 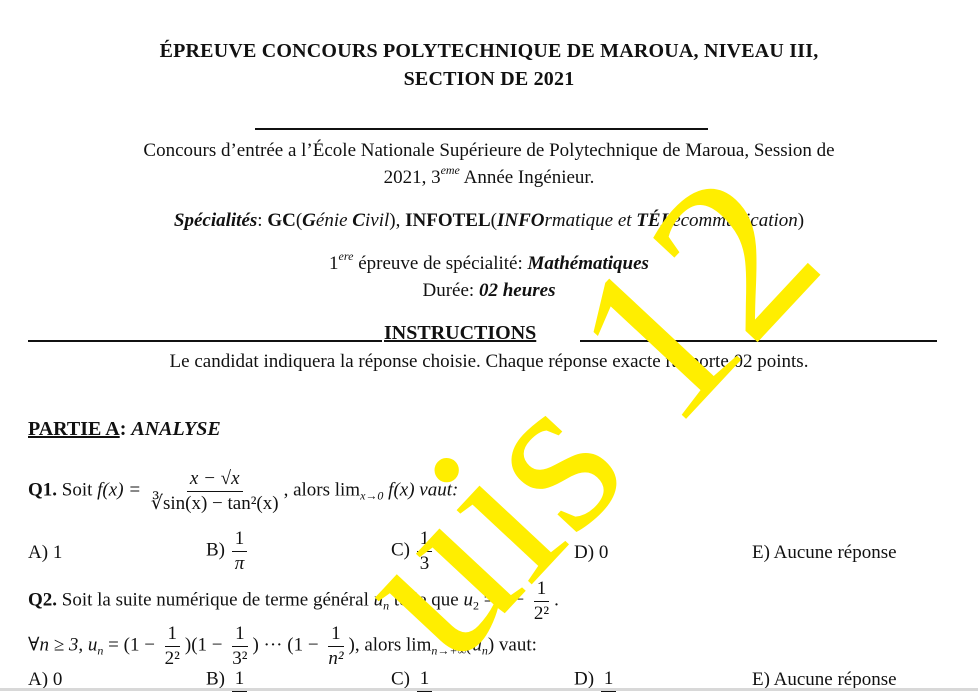 I want to click on intro-line-2: 2021, 3eme Année Ingénieur., so click(x=489, y=176).